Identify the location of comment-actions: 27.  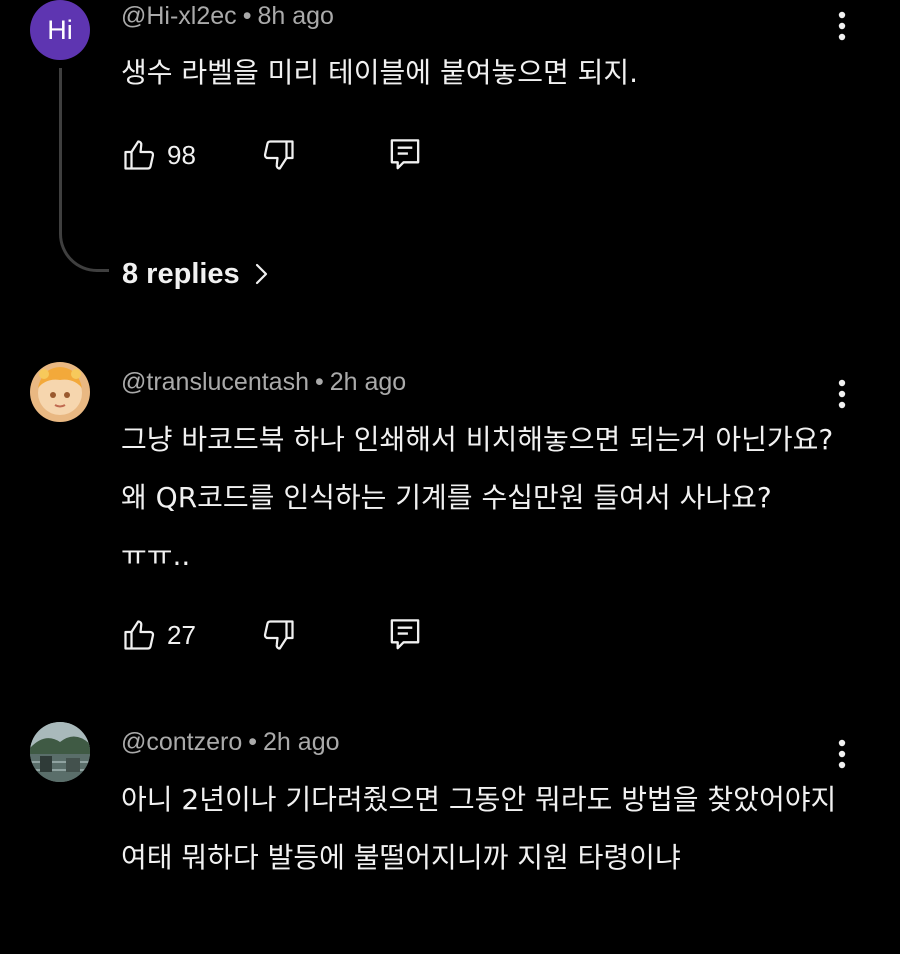
(281, 635).